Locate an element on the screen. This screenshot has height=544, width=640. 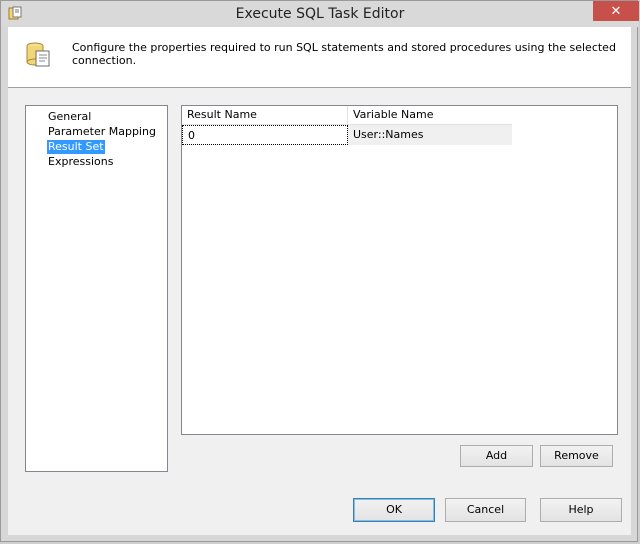
column-header-variable-name: Variable Name is located at coordinates (430, 115).